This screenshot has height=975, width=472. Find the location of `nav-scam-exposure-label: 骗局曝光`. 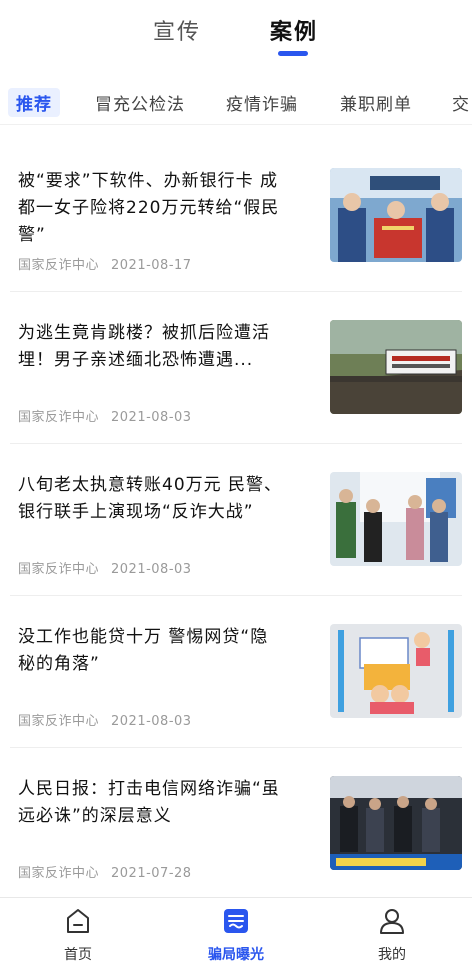

nav-scam-exposure-label: 骗局曝光 is located at coordinates (236, 955).